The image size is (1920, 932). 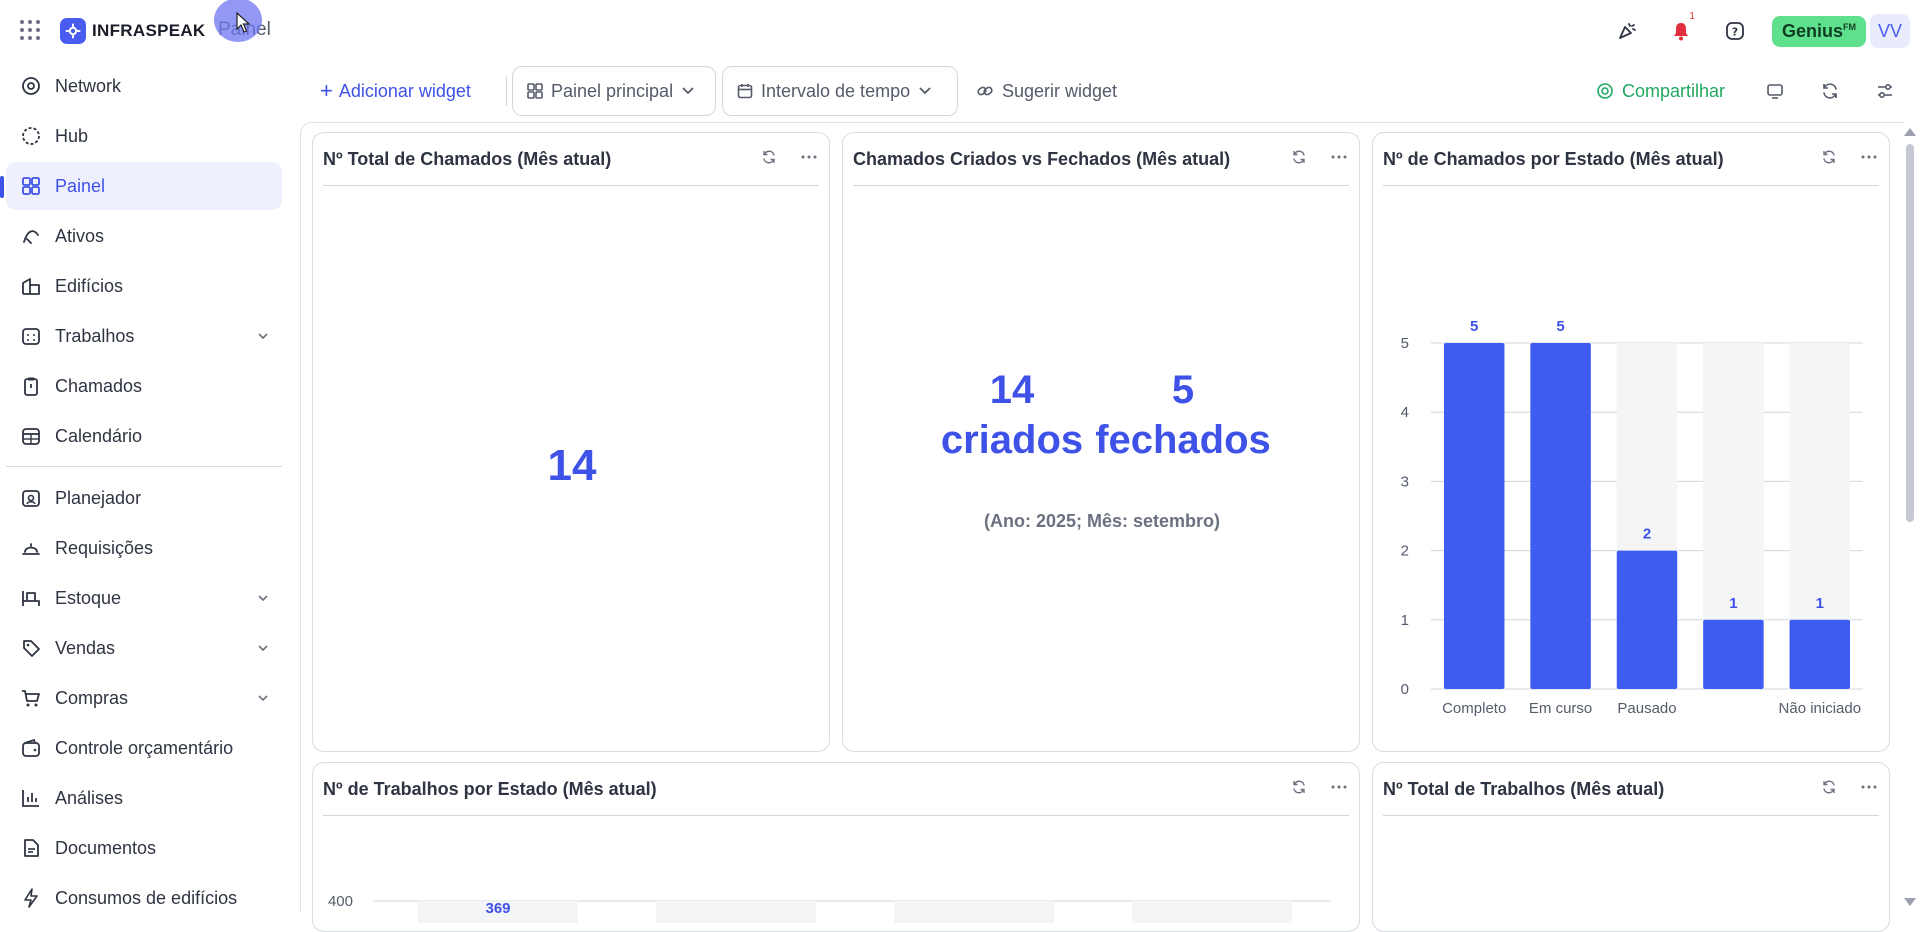 What do you see at coordinates (960, 31) in the screenshot?
I see `top-bar: INFRASPEAK Painel 1 ? GeniusFM VV` at bounding box center [960, 31].